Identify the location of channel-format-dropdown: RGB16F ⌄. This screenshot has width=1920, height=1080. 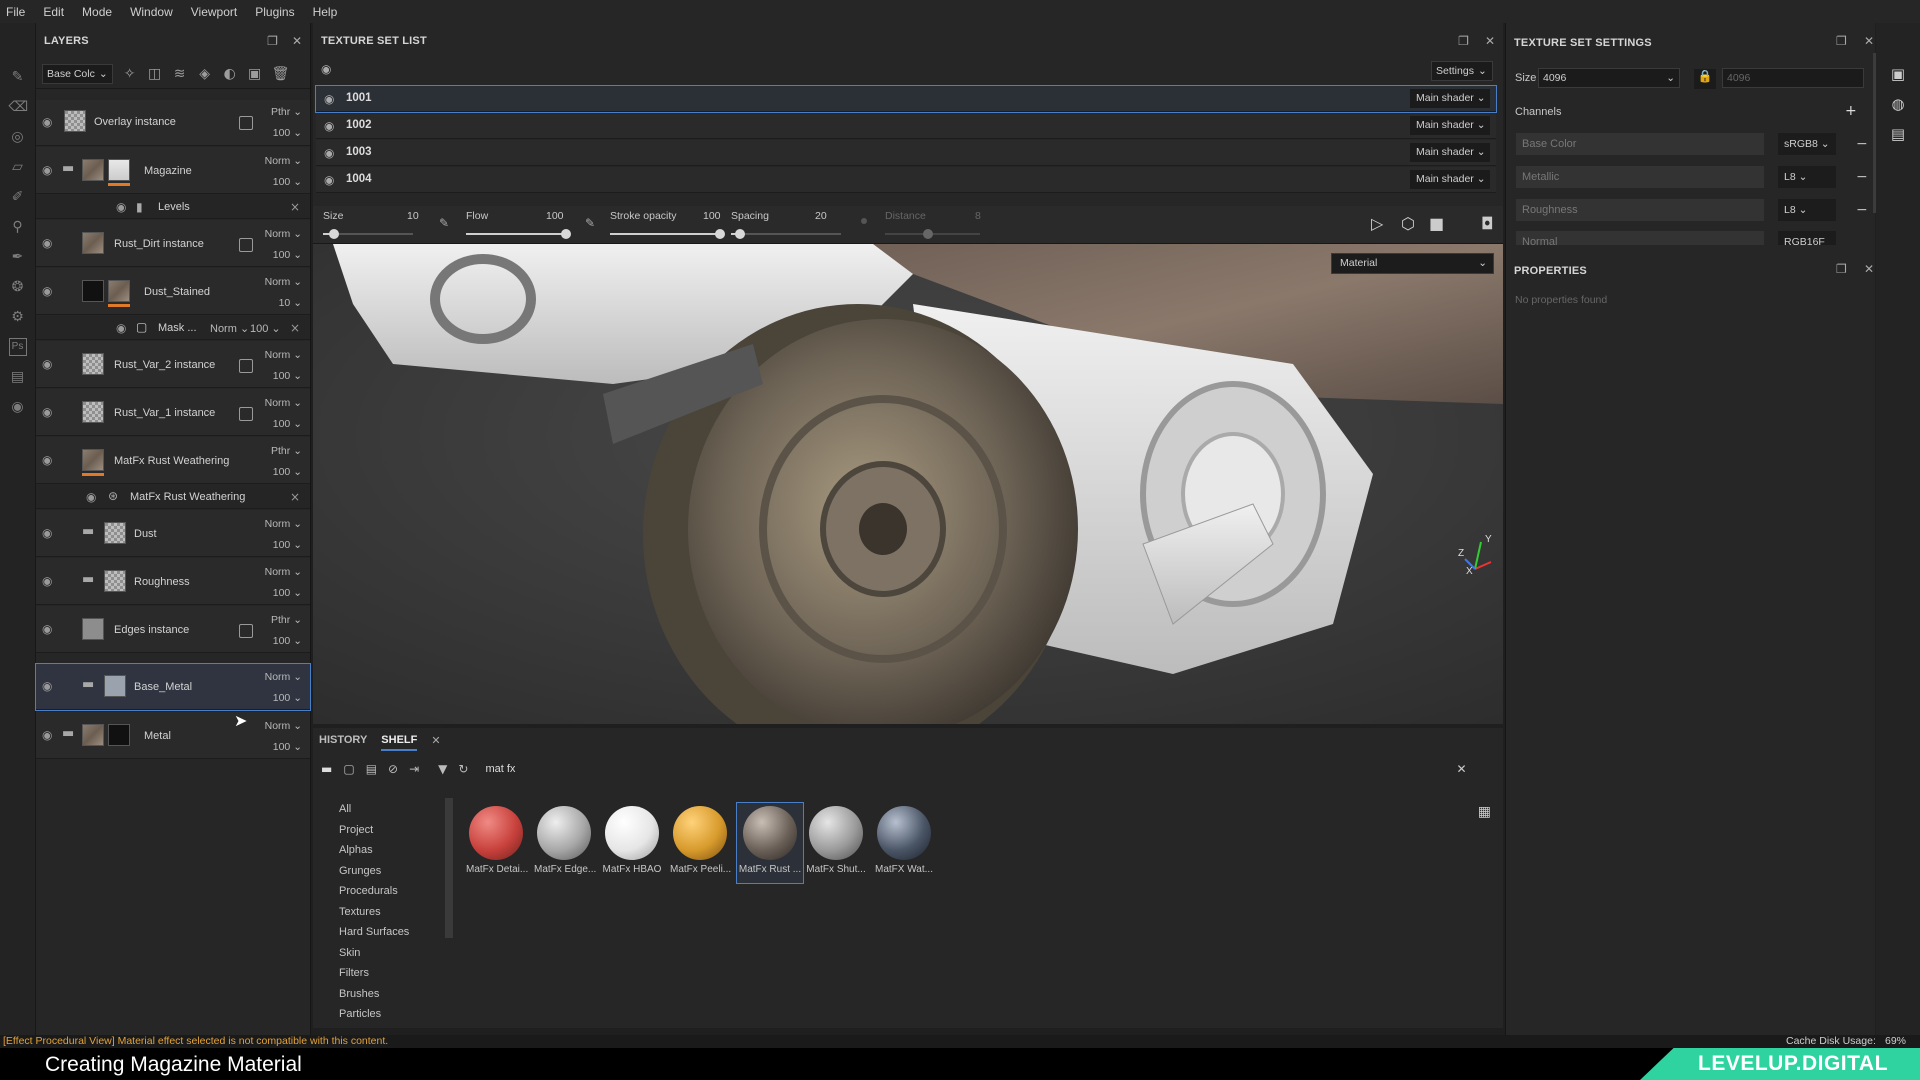
(1807, 238).